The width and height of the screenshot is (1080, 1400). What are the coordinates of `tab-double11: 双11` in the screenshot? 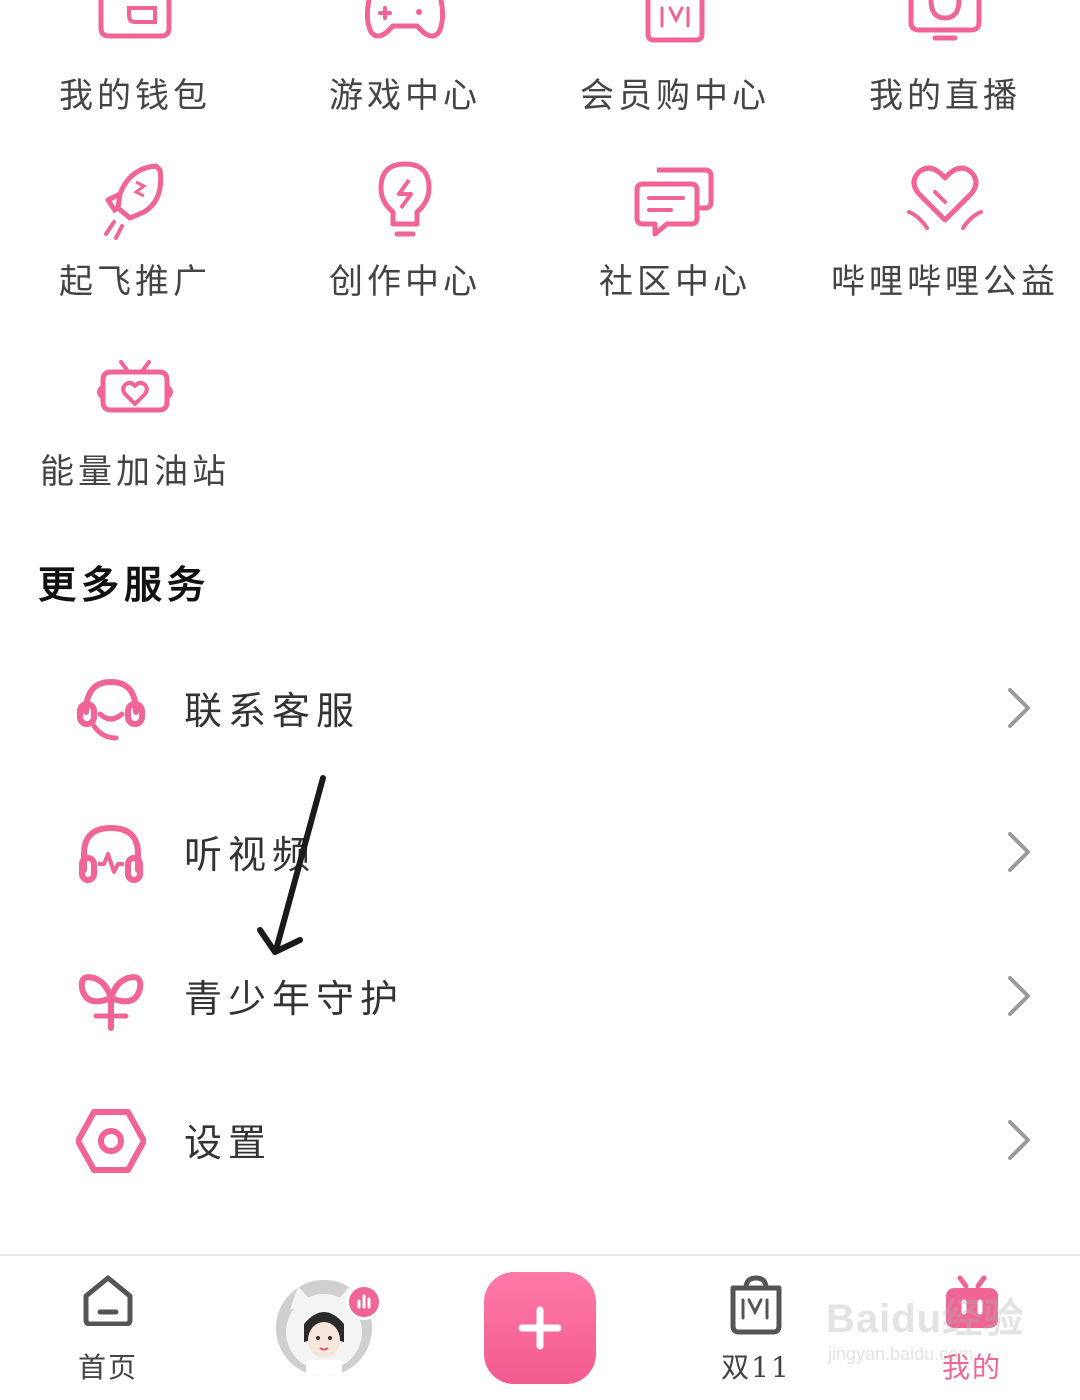 It's located at (756, 1328).